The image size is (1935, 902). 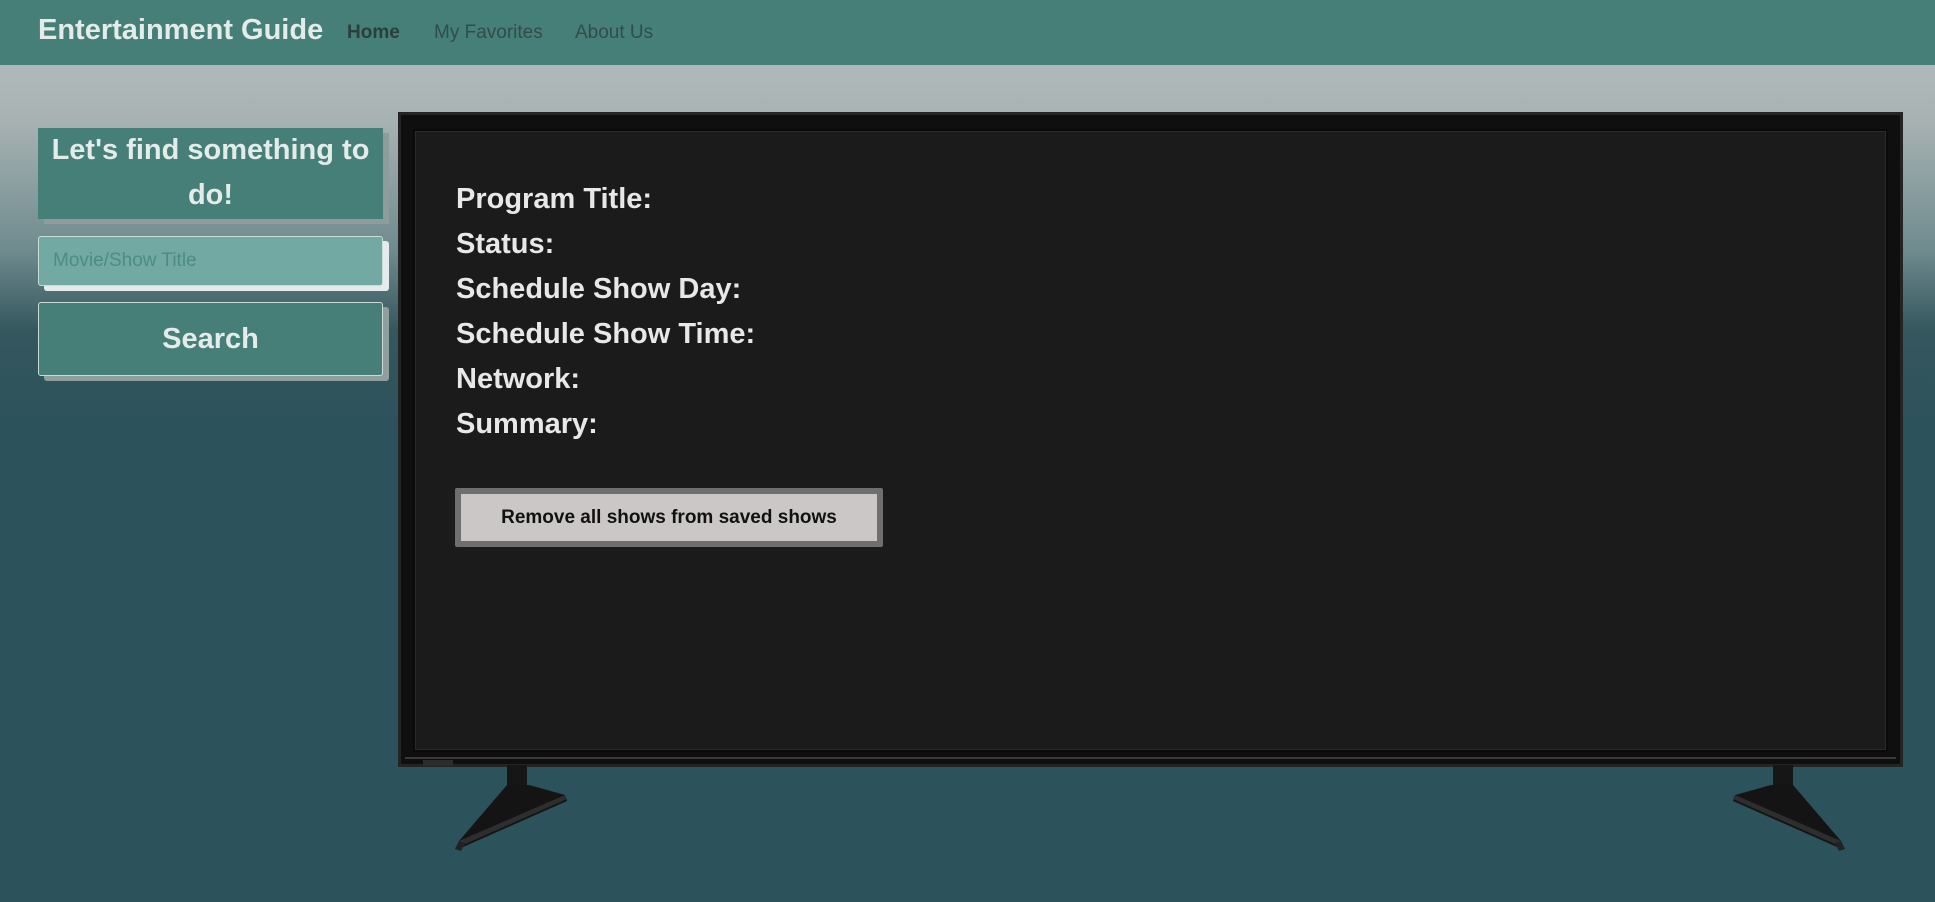 I want to click on network-label: Network:, so click(x=518, y=379).